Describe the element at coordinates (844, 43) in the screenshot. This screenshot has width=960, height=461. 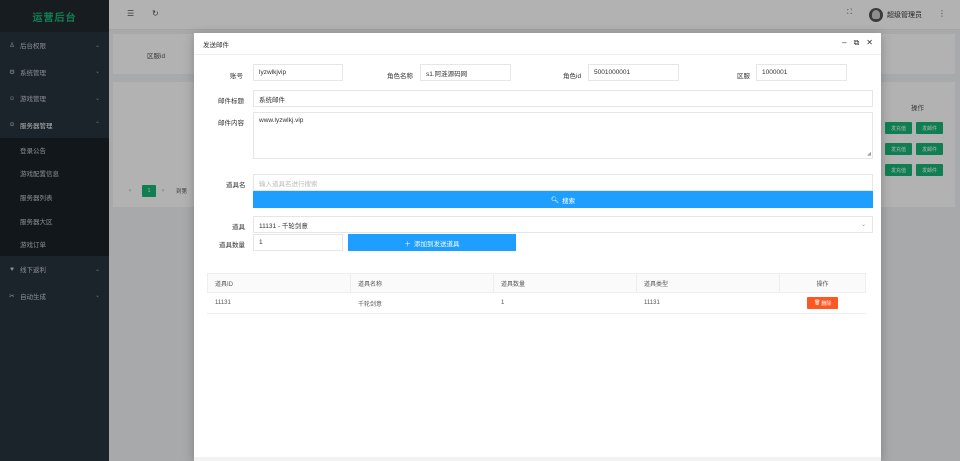
I see `minimize-icon: –` at that location.